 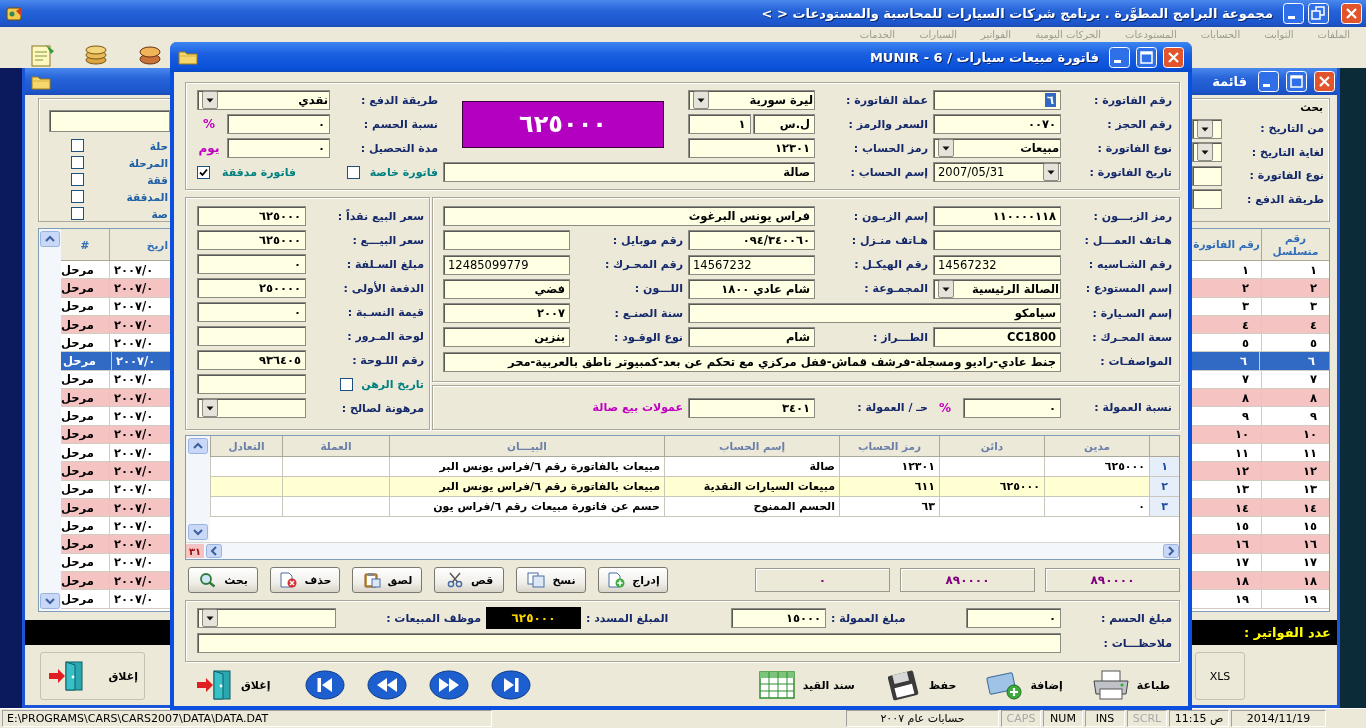 I want to click on table-row: ١٢ ١٢, so click(x=1260, y=471).